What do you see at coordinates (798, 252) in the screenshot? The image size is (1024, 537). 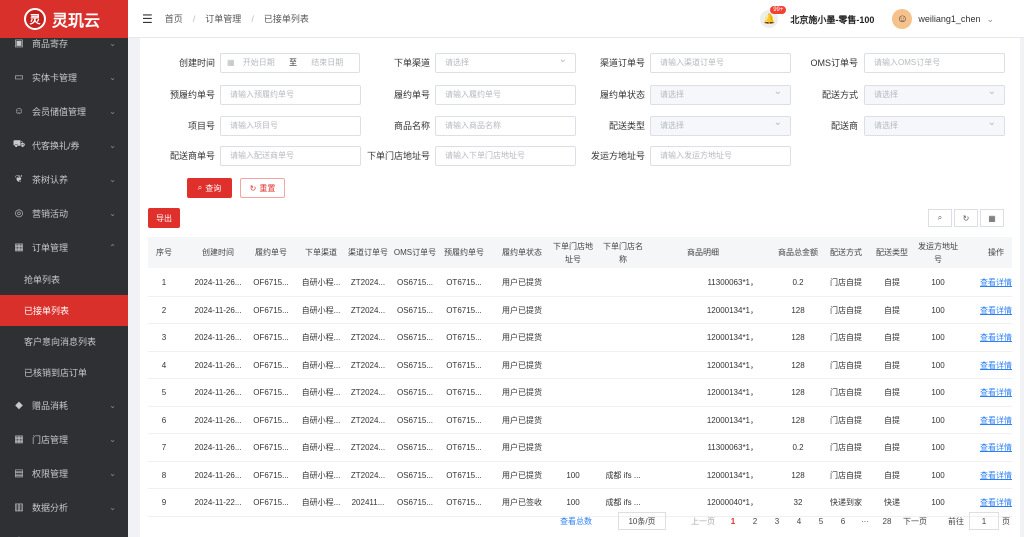 I see `column-header: 商品总金额` at bounding box center [798, 252].